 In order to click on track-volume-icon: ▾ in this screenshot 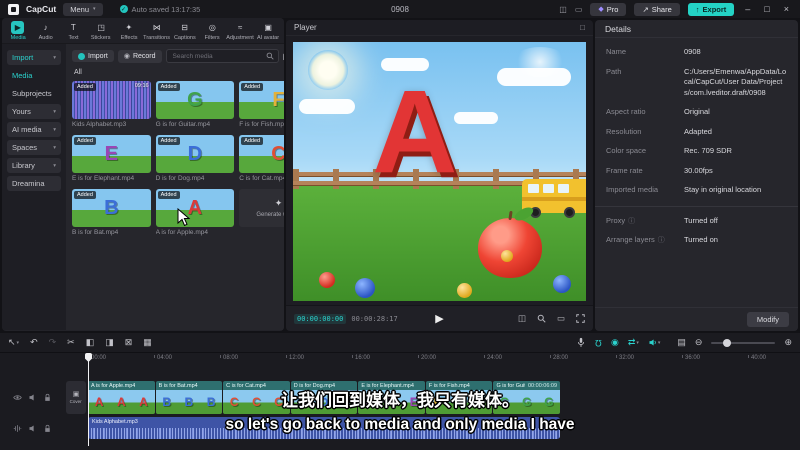, I will do `click(654, 342)`.